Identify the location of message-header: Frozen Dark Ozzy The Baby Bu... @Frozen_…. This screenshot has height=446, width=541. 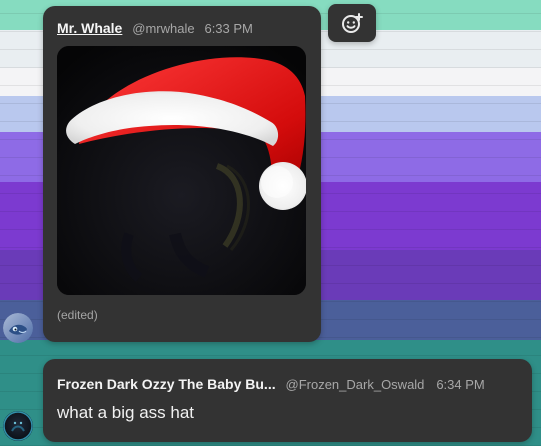
(271, 384).